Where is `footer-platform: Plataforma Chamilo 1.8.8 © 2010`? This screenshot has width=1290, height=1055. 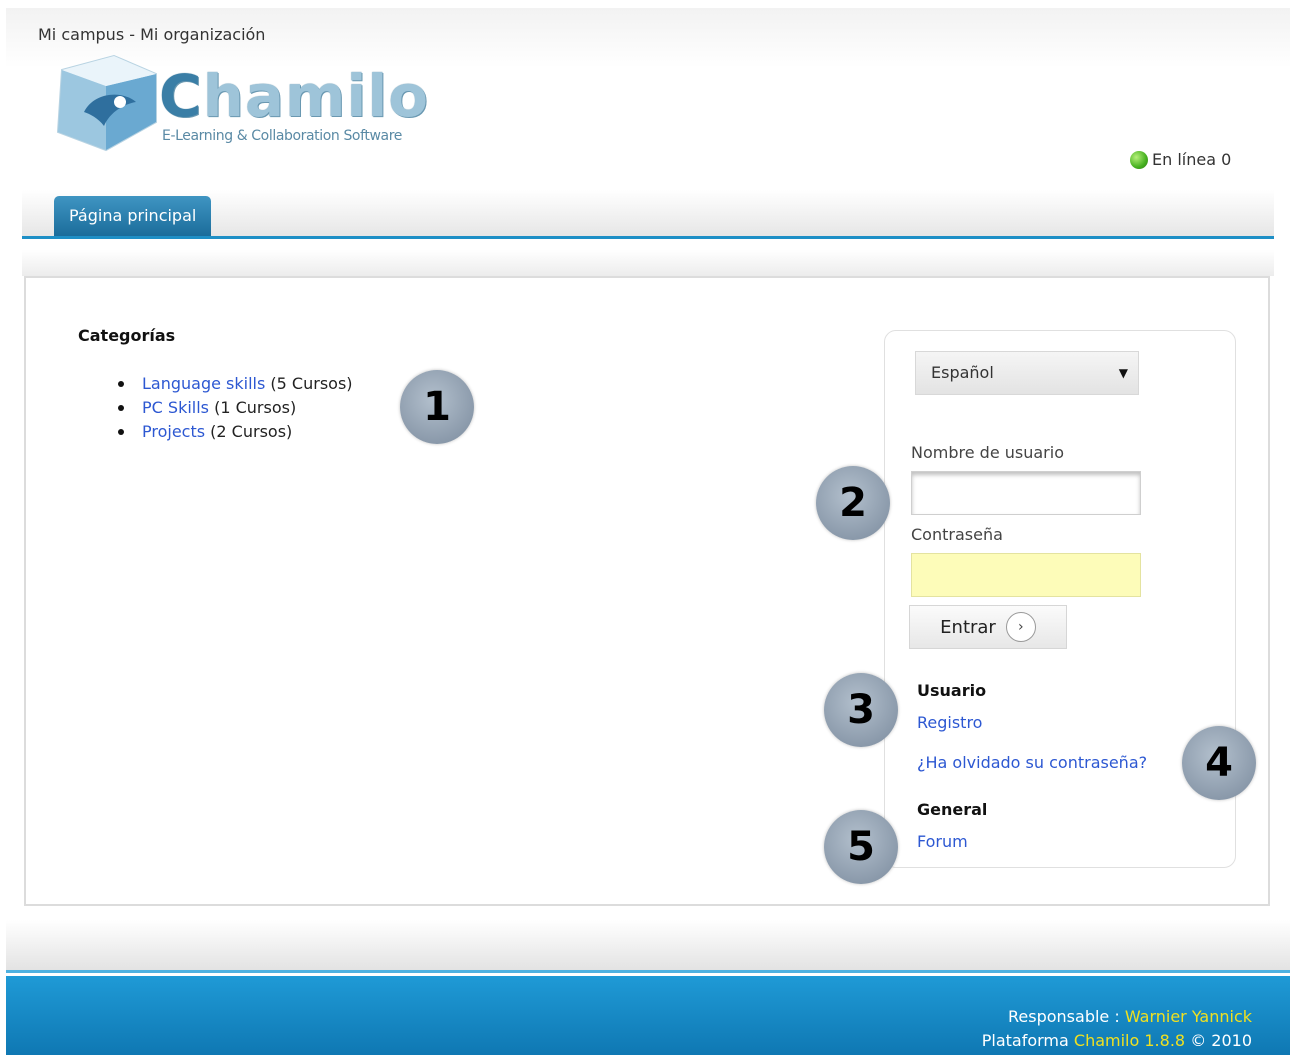 footer-platform: Plataforma Chamilo 1.8.8 © 2010 is located at coordinates (1116, 1040).